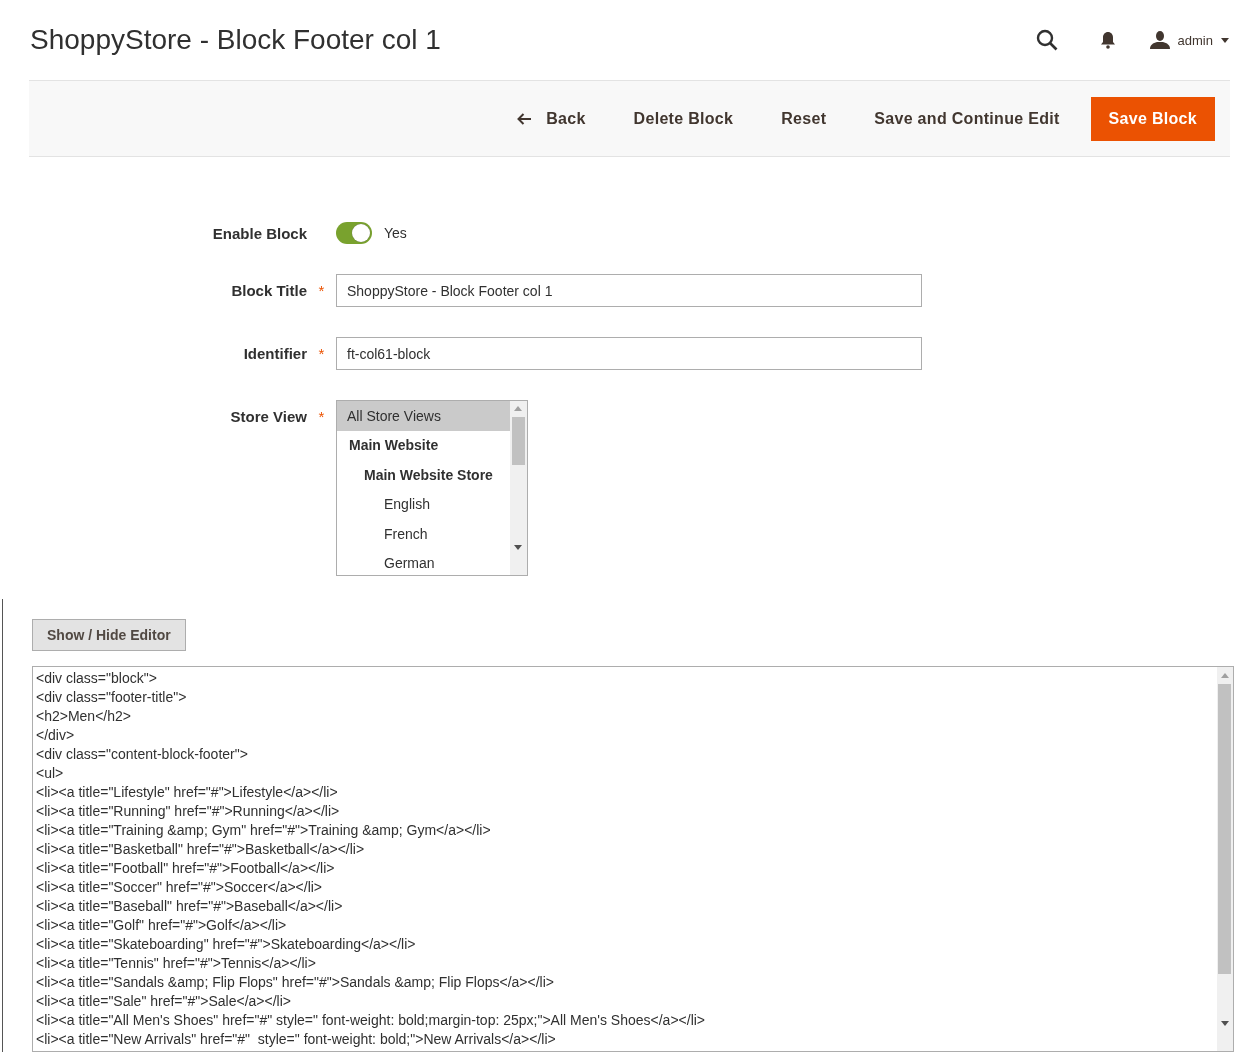 This screenshot has height=1062, width=1259. Describe the element at coordinates (423, 504) in the screenshot. I see `store-view-option: English` at that location.